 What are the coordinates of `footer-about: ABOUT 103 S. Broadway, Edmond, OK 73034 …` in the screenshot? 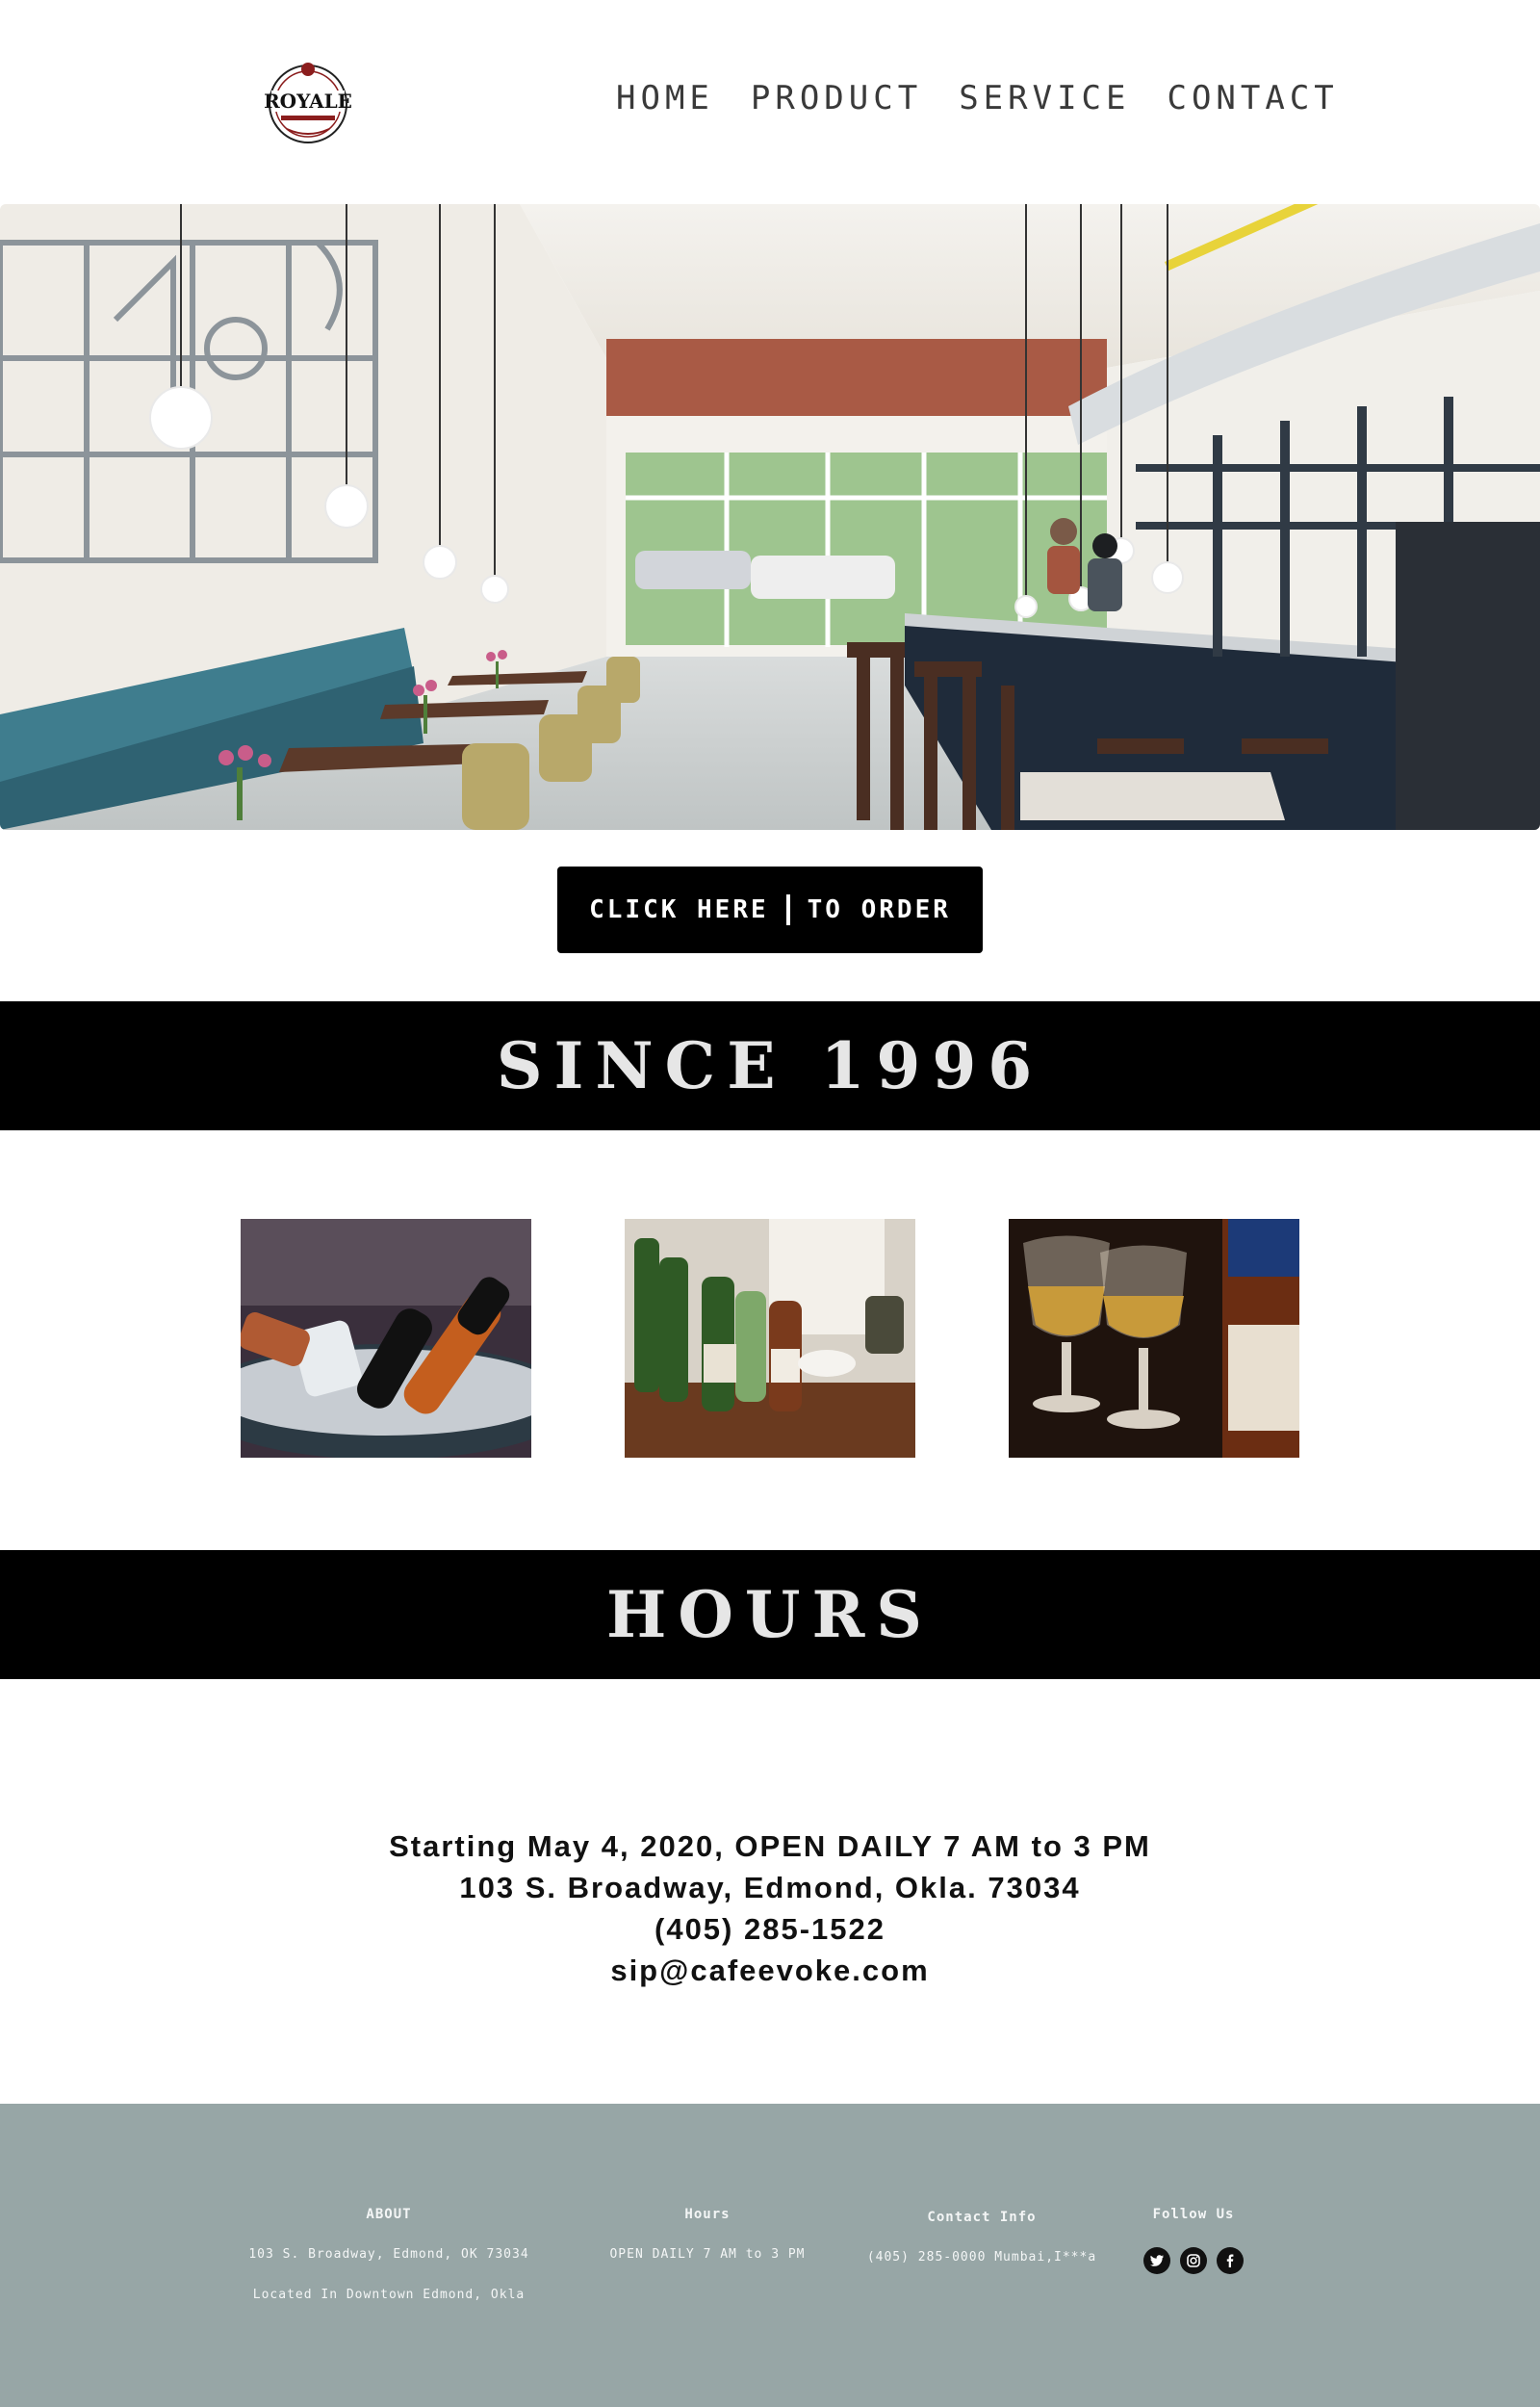 It's located at (388, 2267).